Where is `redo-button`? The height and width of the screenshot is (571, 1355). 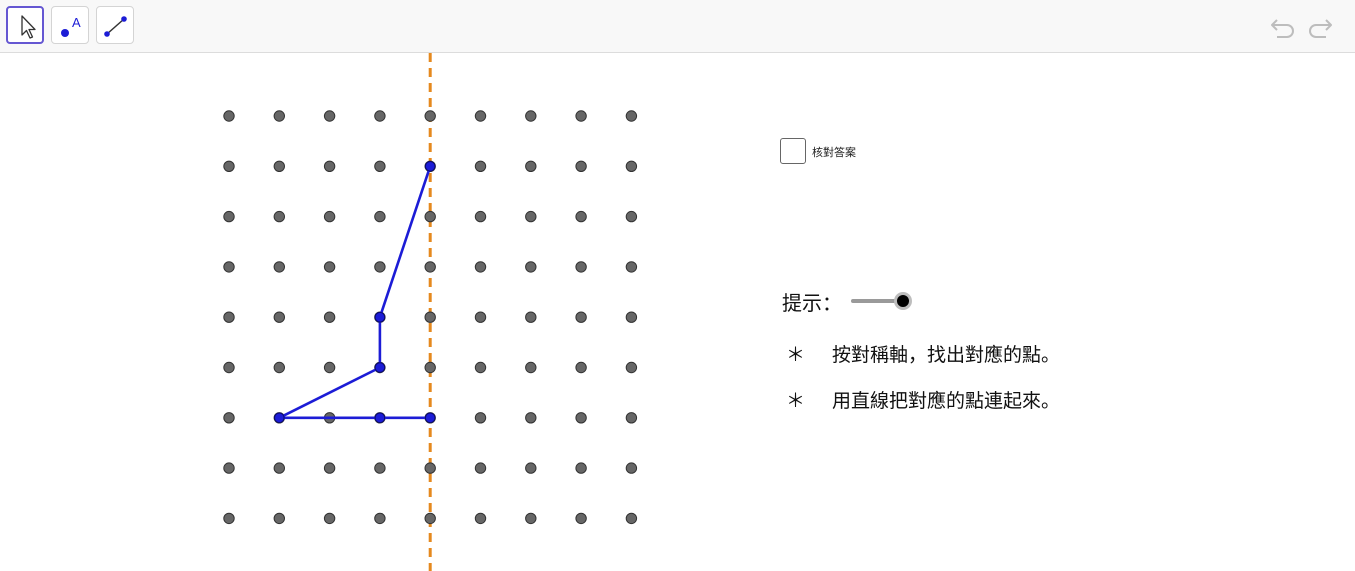
redo-button is located at coordinates (1320, 26).